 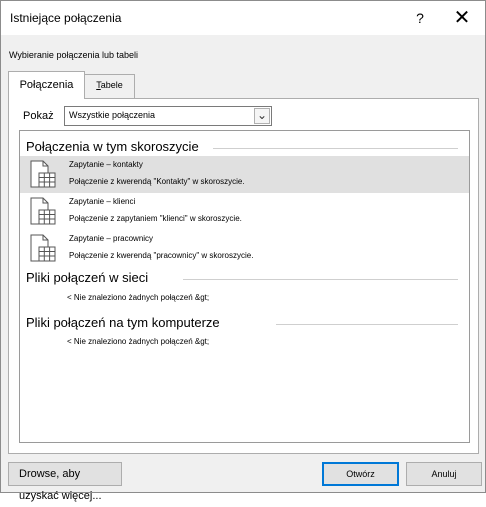 I want to click on help-button: ?, so click(x=420, y=18).